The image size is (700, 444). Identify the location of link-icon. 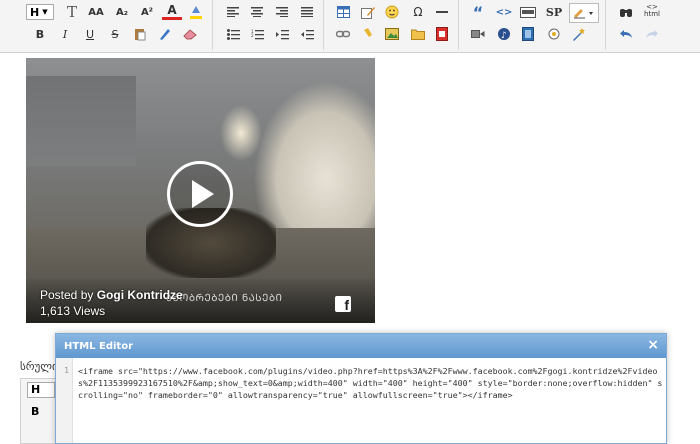
(343, 34).